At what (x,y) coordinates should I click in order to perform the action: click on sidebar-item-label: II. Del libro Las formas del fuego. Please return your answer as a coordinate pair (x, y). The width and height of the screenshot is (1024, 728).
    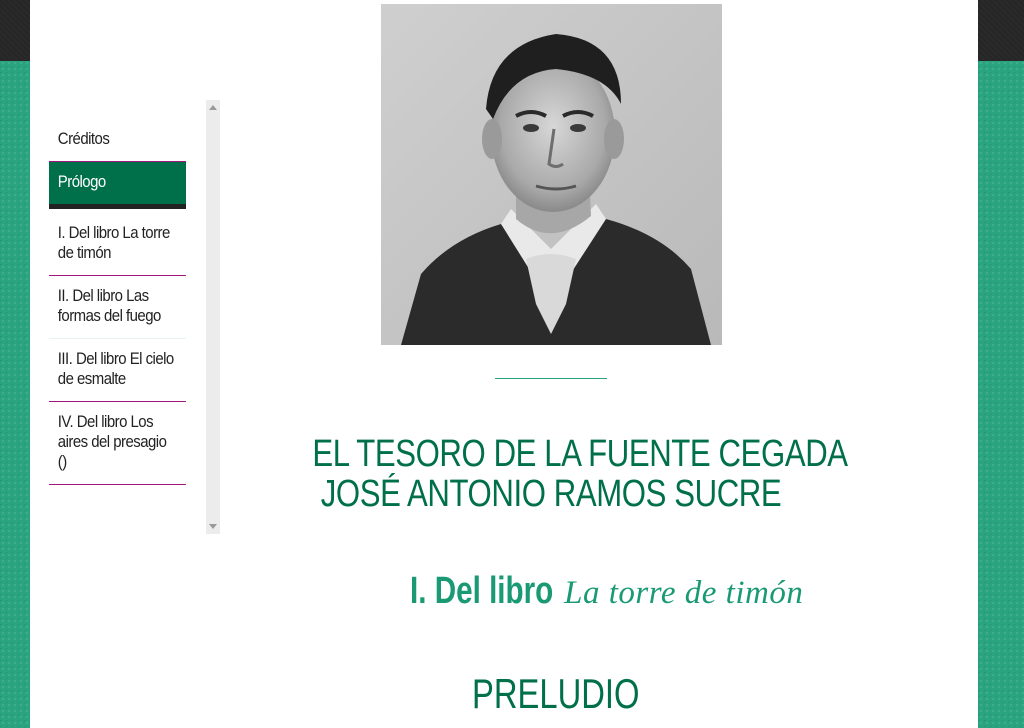
    Looking at the image, I should click on (109, 305).